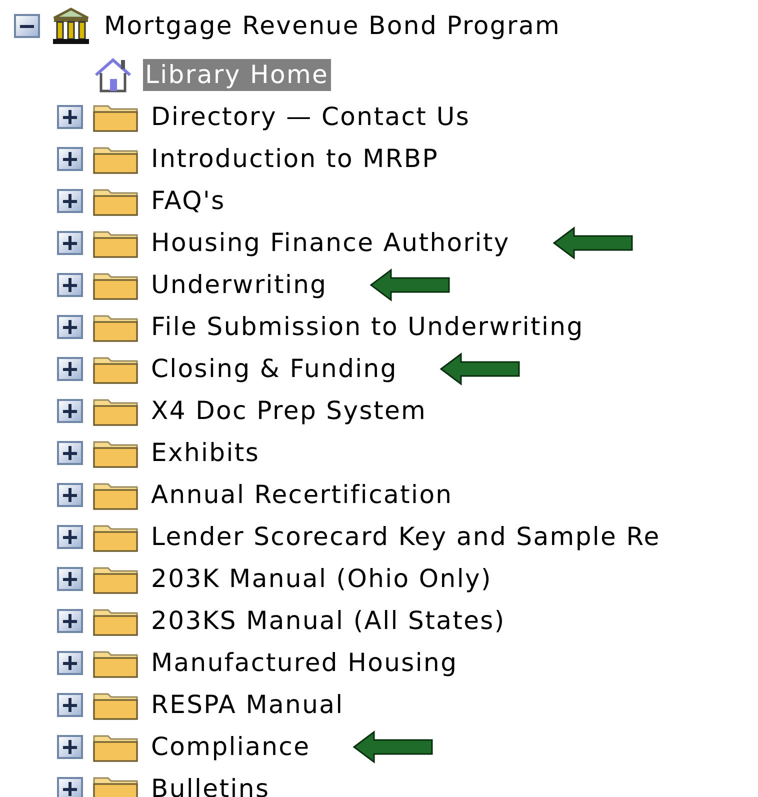 The image size is (758, 797). Describe the element at coordinates (302, 495) in the screenshot. I see `tree-item: Annual Recertification` at that location.